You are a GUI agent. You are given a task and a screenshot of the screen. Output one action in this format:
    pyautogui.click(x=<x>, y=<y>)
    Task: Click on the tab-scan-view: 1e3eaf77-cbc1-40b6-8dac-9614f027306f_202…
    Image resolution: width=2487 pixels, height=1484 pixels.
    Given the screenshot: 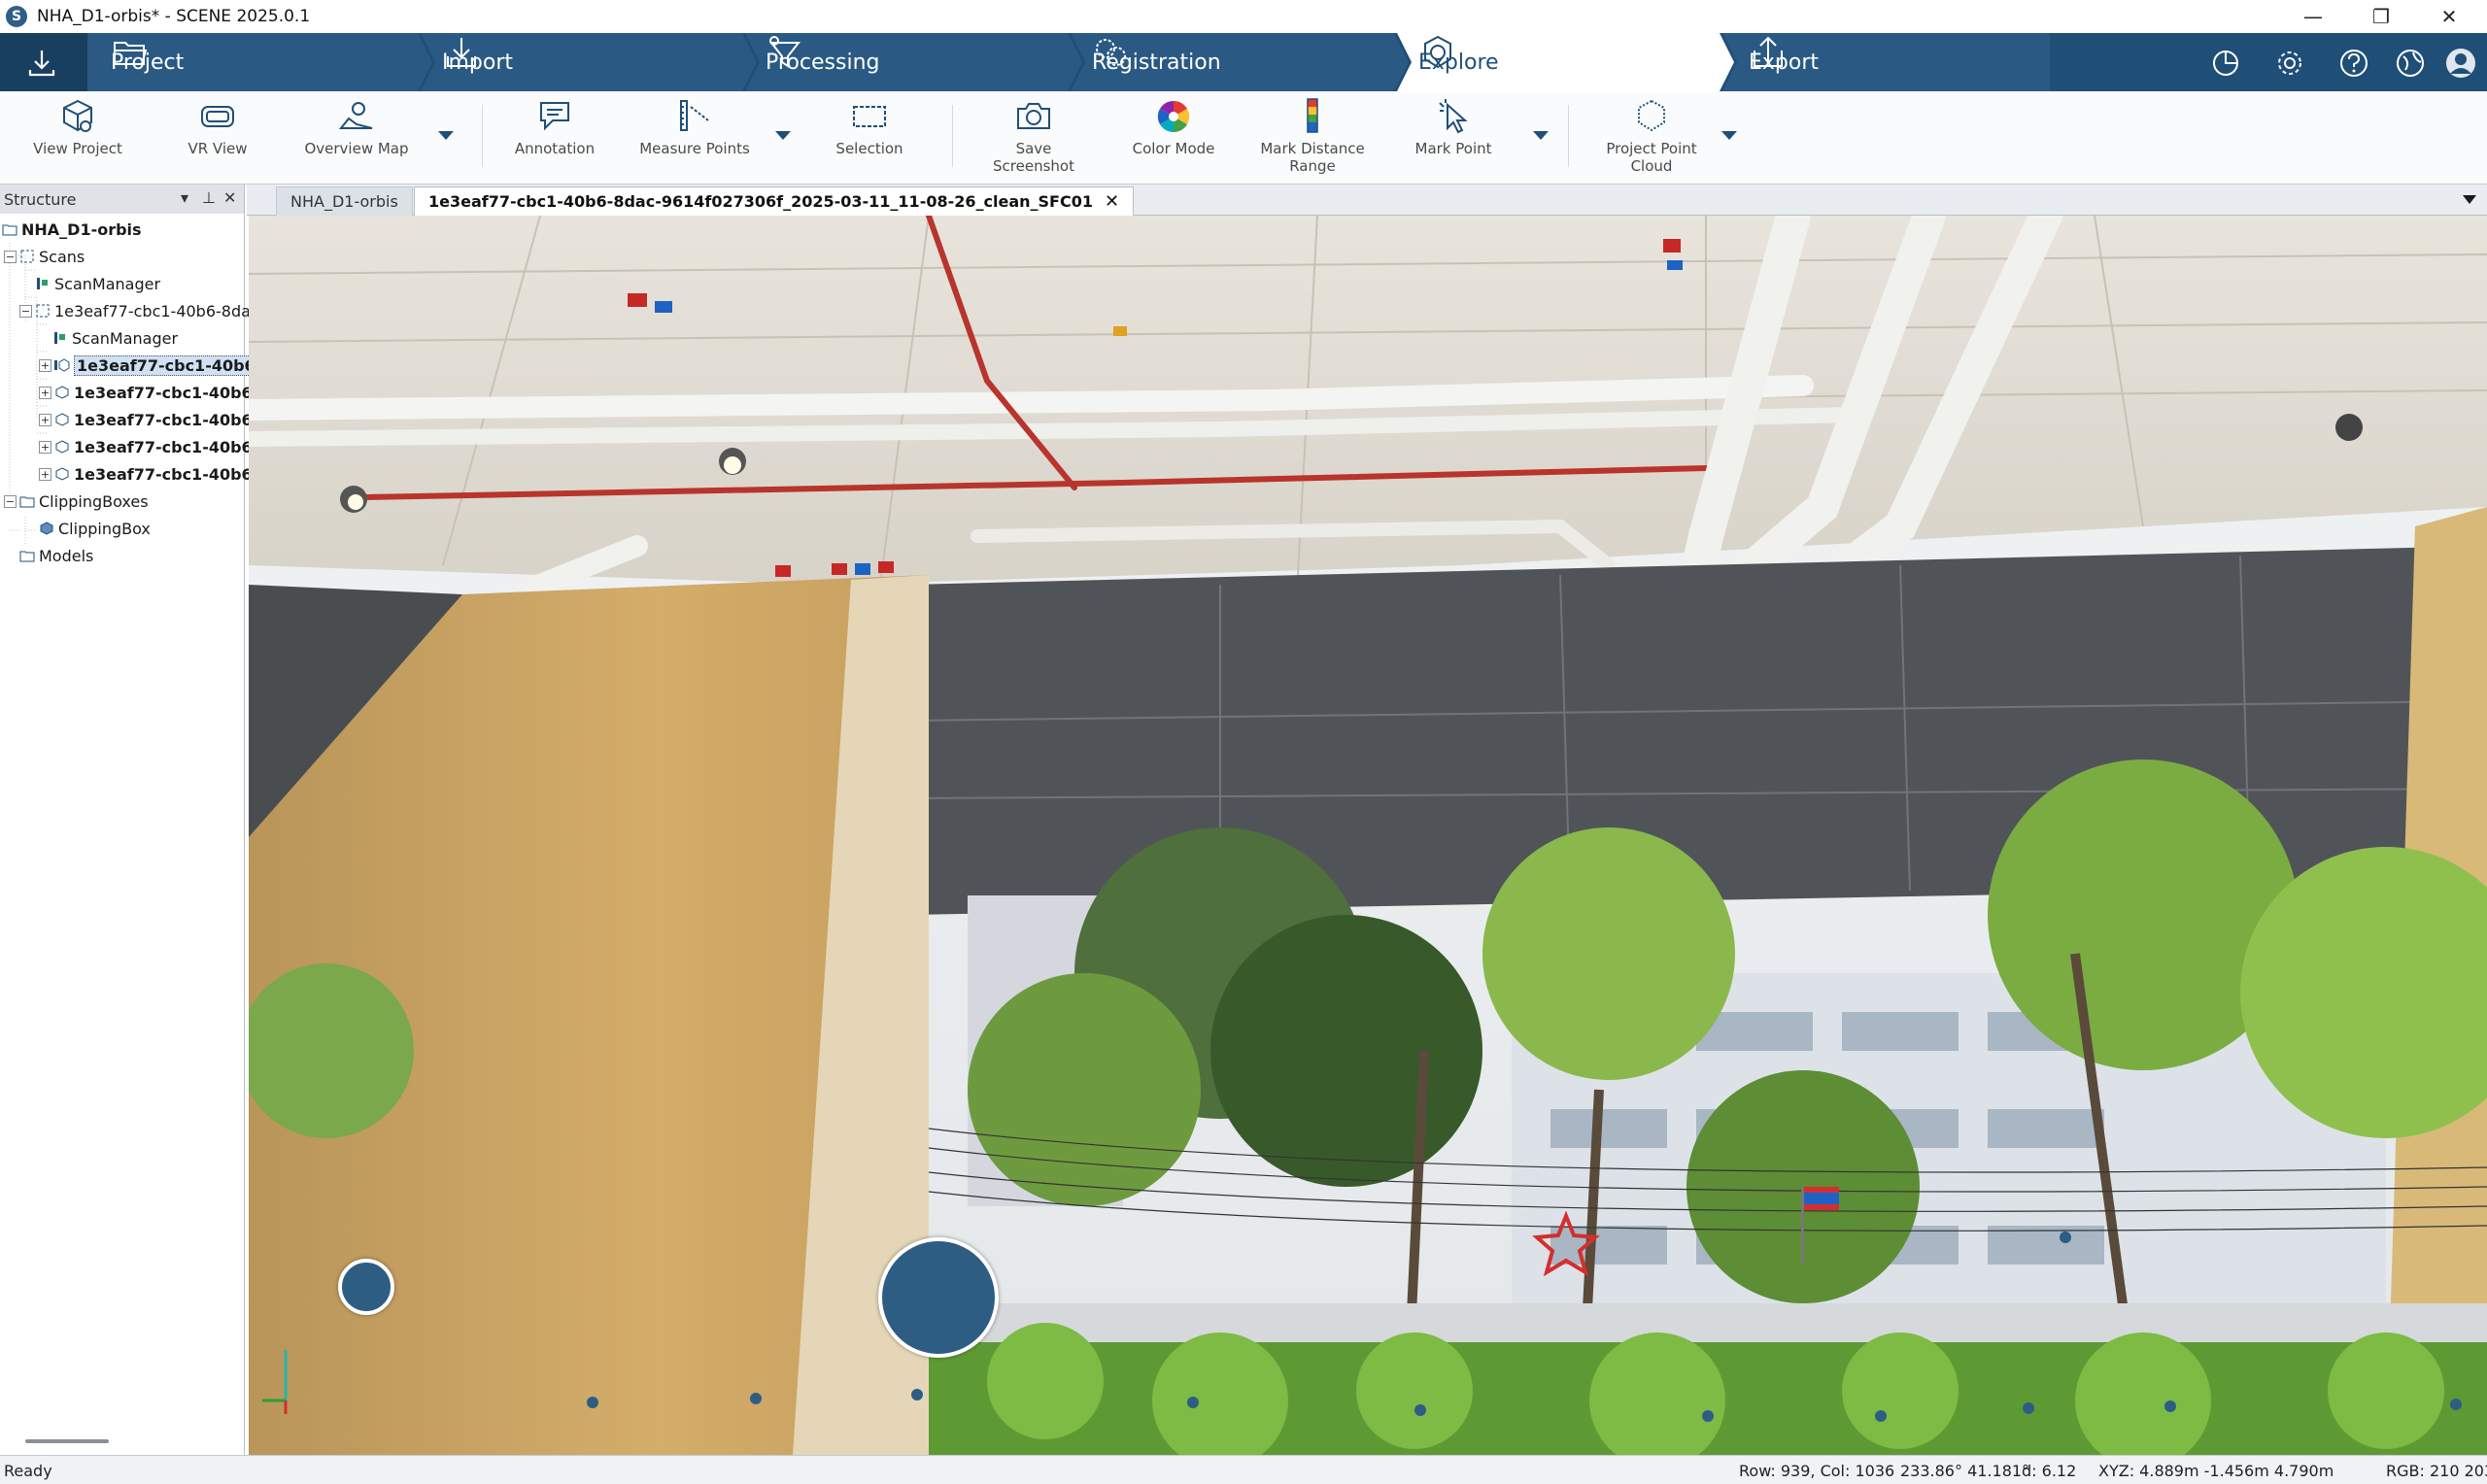 What is the action you would take?
    pyautogui.click(x=774, y=201)
    